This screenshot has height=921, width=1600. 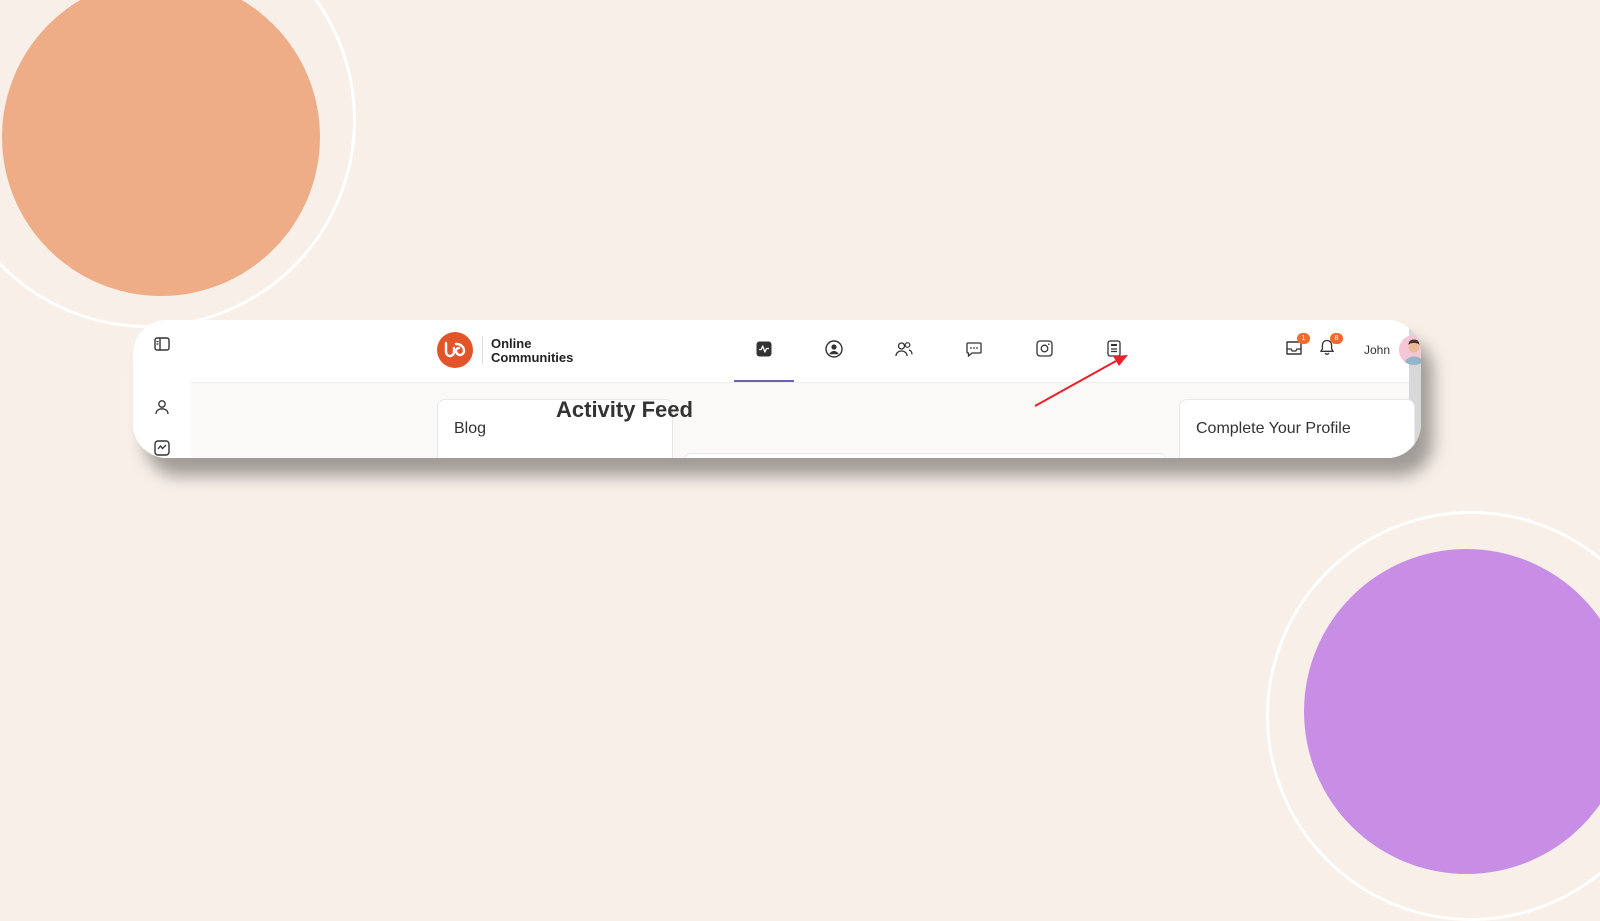 I want to click on site-title: Online Communities, so click(x=532, y=351).